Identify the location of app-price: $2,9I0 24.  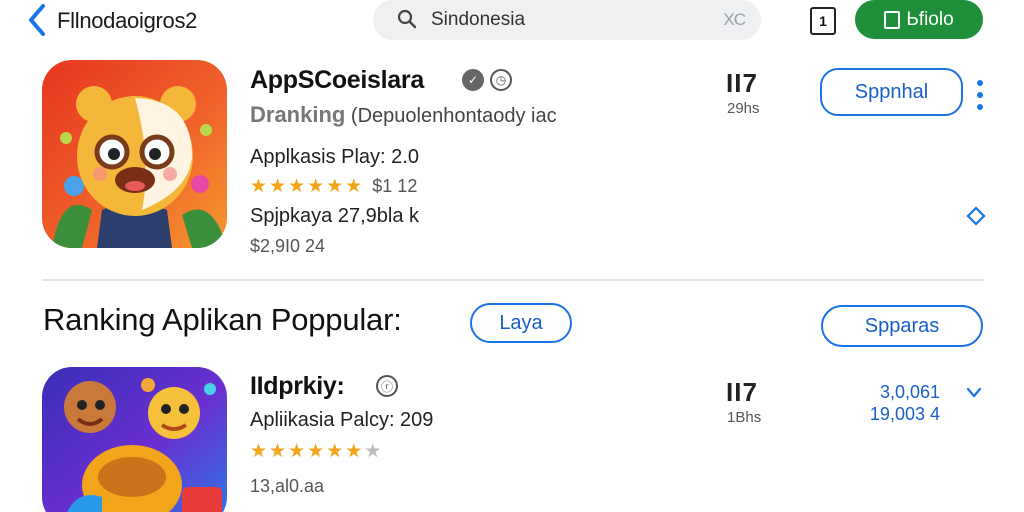
(288, 246).